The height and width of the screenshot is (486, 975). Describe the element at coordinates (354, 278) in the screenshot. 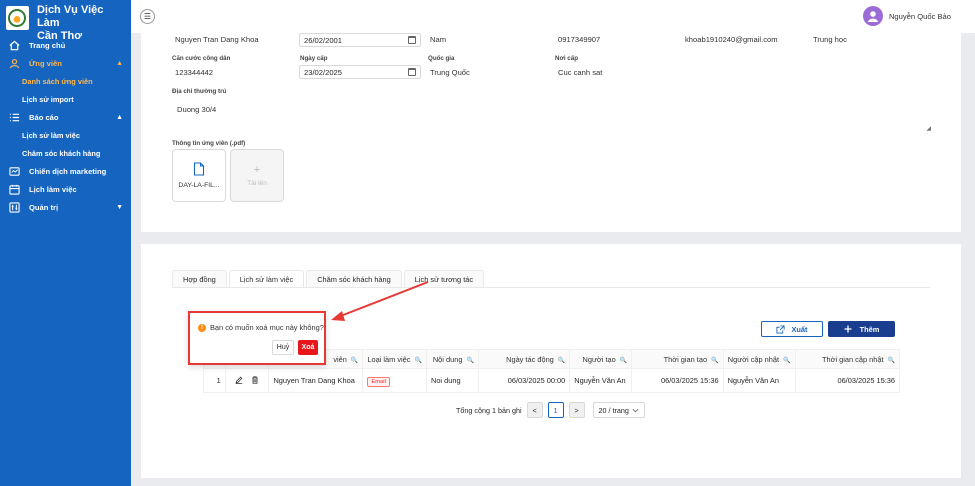

I see `tab-customer-care: Chăm sóc khách hàng` at that location.